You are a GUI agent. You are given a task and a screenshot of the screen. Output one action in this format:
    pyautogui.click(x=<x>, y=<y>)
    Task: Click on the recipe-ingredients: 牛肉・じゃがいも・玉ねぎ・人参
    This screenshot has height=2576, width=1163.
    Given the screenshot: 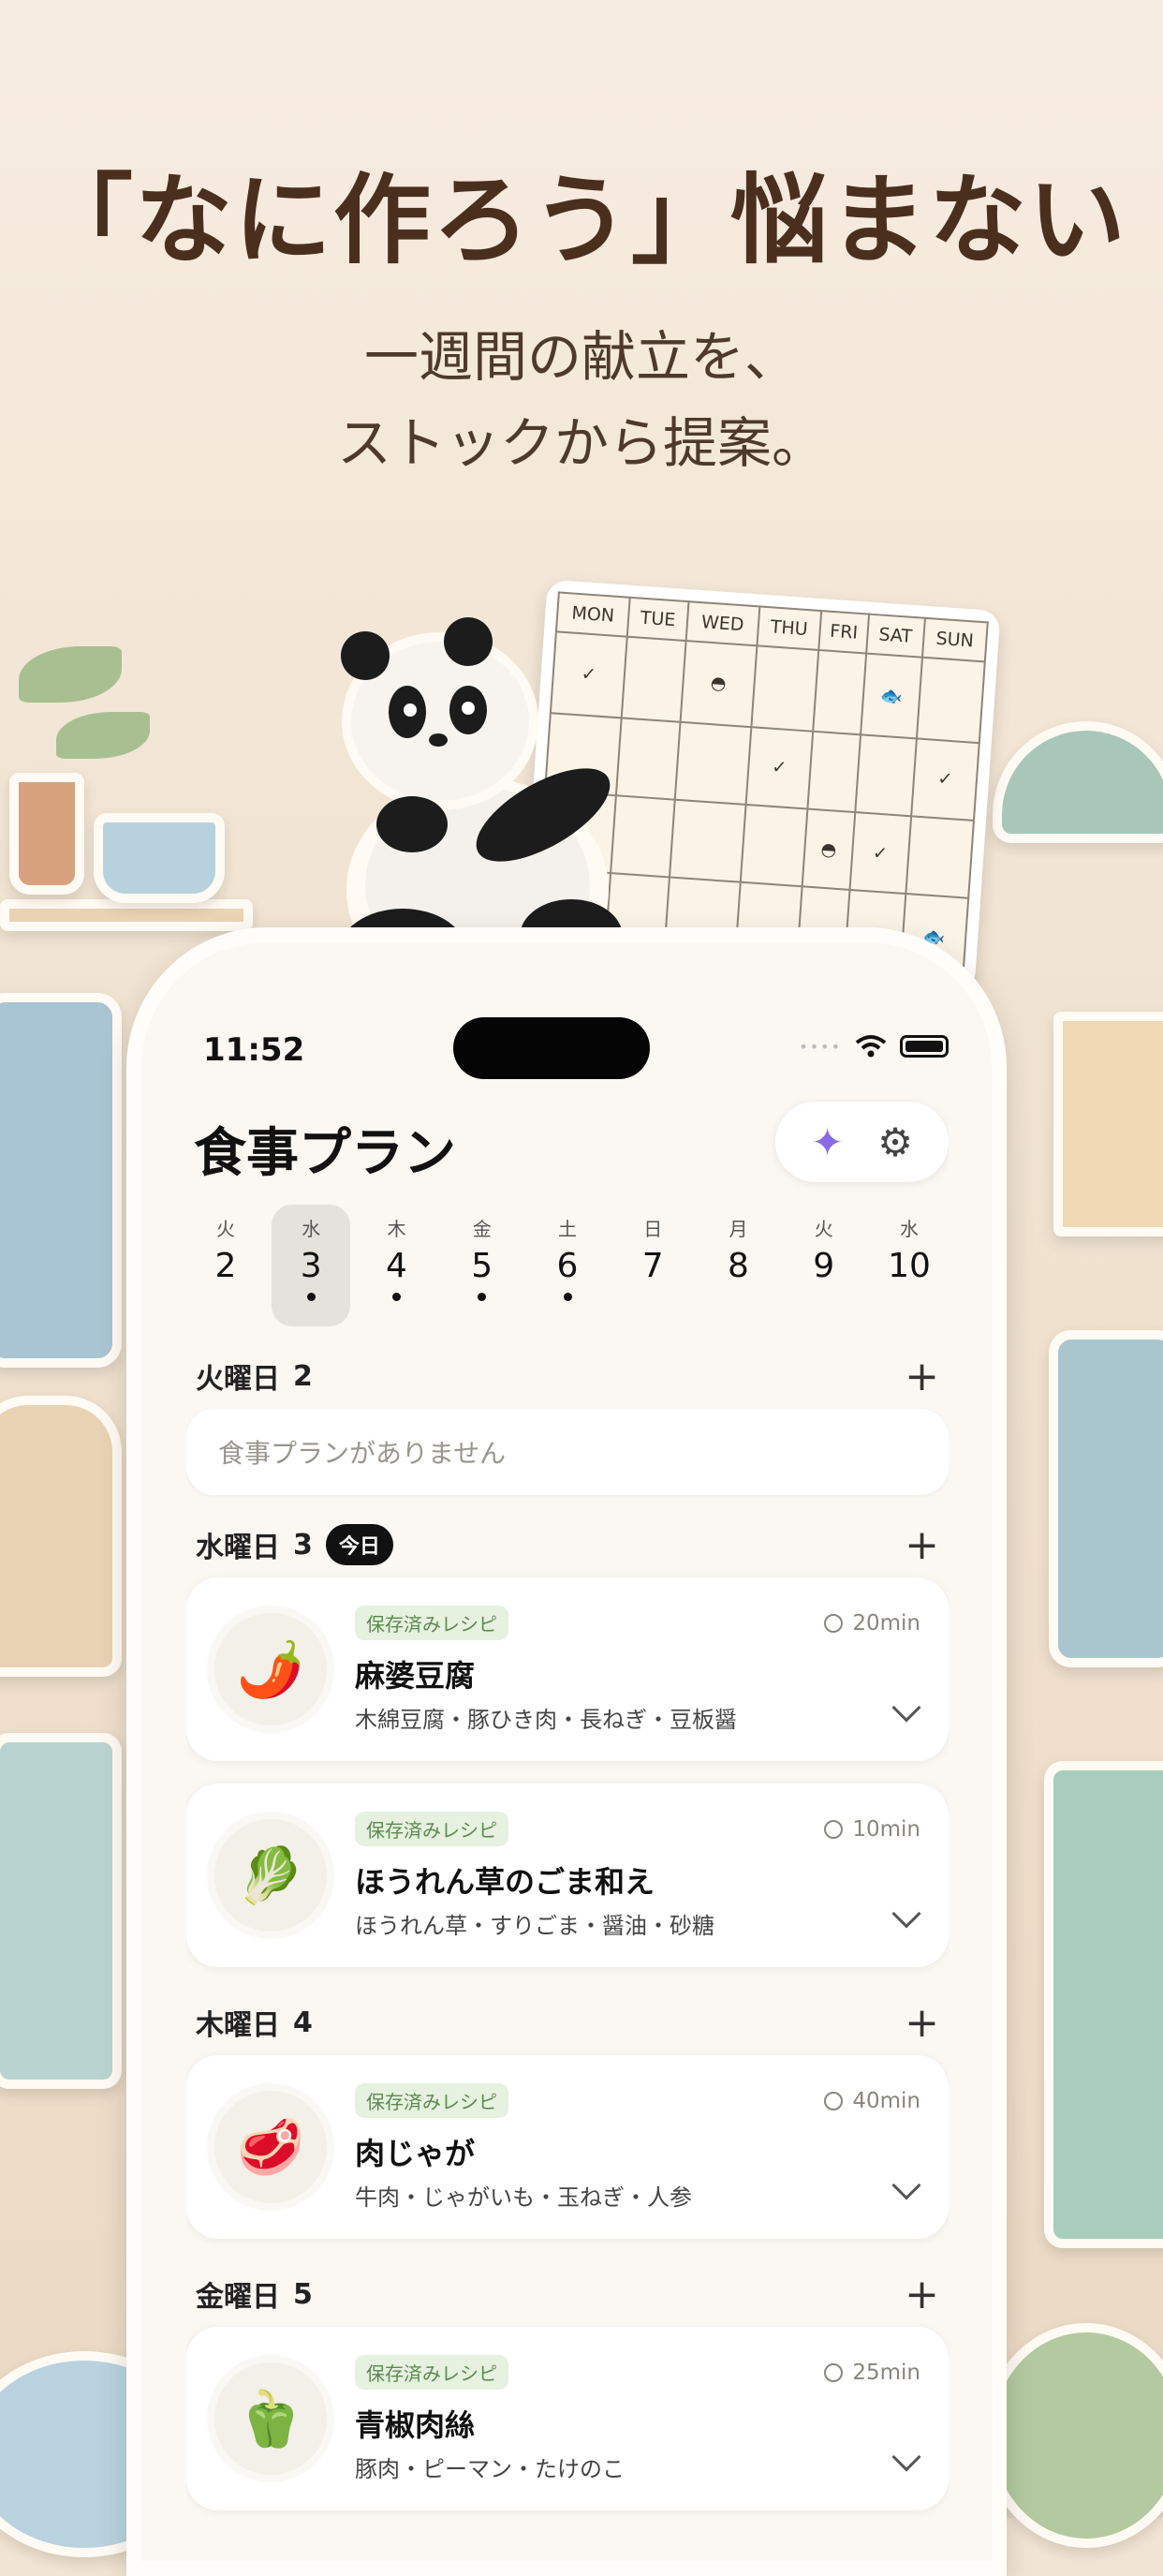 What is the action you would take?
    pyautogui.click(x=523, y=2197)
    